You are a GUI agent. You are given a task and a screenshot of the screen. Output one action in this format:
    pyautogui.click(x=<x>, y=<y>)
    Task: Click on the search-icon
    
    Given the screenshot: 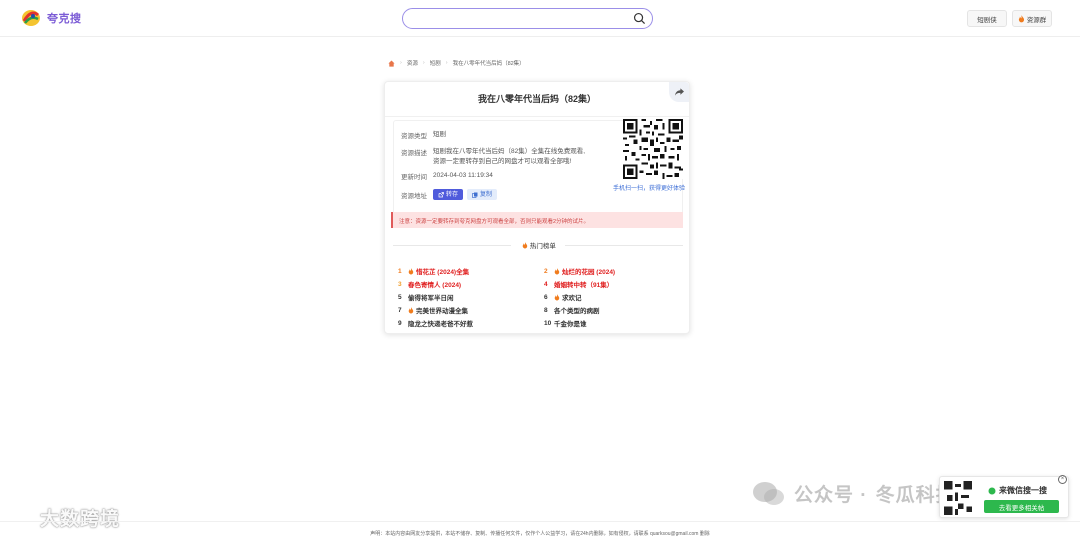 What is the action you would take?
    pyautogui.click(x=639, y=18)
    